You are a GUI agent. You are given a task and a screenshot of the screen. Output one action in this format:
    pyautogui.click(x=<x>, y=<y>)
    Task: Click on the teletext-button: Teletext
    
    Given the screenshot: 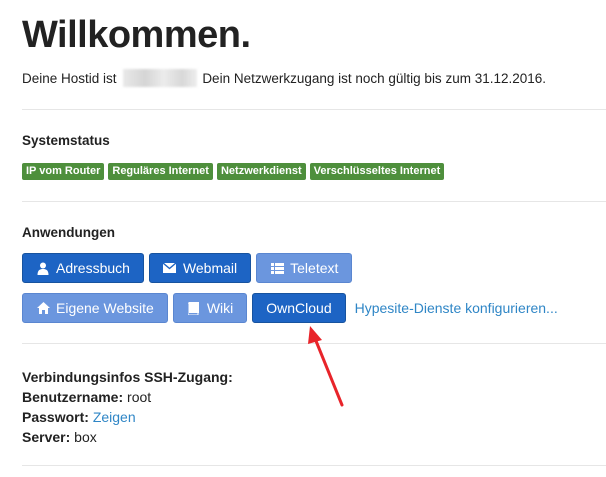 What is the action you would take?
    pyautogui.click(x=304, y=268)
    